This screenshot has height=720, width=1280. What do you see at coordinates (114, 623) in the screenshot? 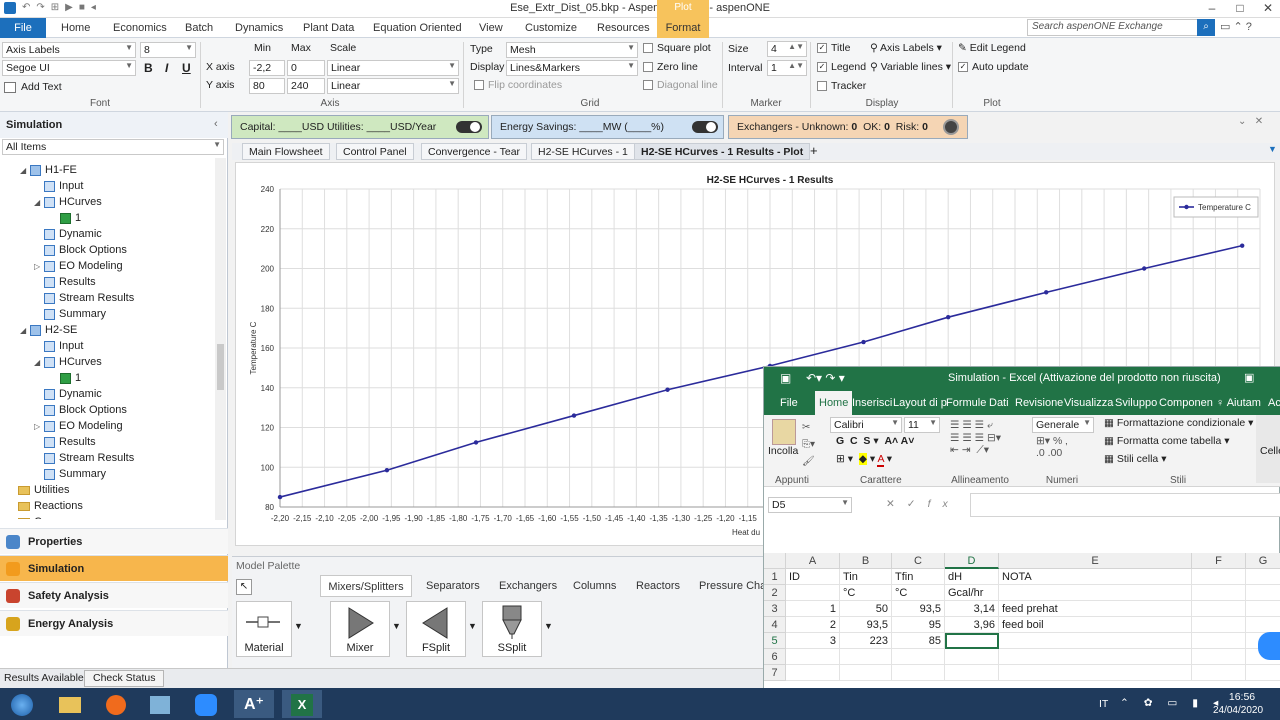
I see `nav-section-energy-analysis: Energy Analysis` at bounding box center [114, 623].